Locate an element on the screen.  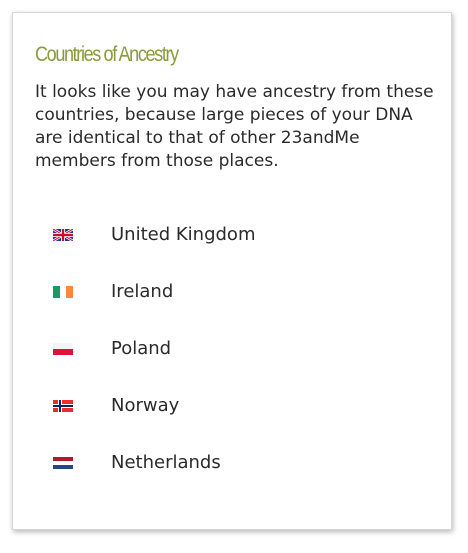
card-title: Countries of Ancestry is located at coordinates (107, 54).